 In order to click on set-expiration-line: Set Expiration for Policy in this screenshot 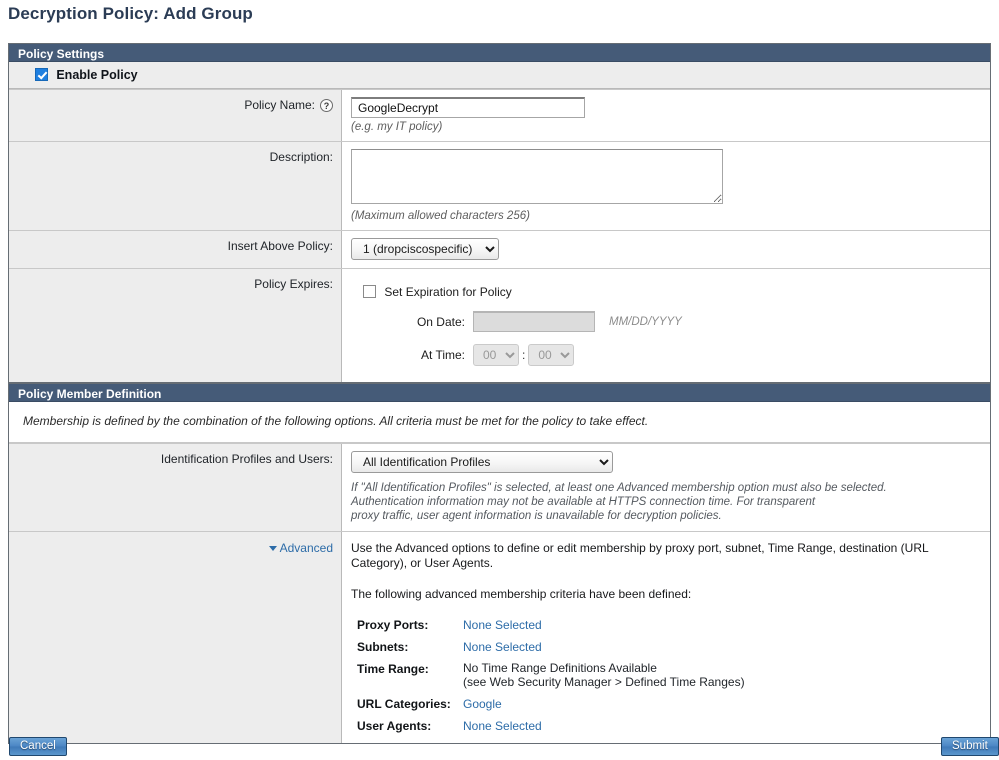, I will do `click(672, 292)`.